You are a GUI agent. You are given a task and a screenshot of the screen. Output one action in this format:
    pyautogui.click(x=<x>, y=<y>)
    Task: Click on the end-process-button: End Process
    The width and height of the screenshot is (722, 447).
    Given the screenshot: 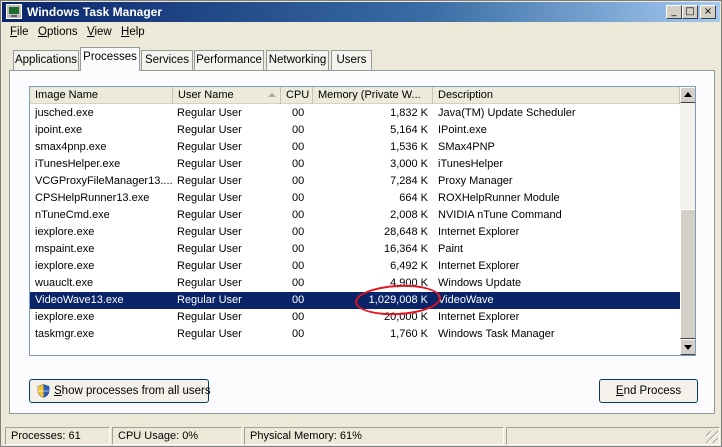 What is the action you would take?
    pyautogui.click(x=648, y=391)
    